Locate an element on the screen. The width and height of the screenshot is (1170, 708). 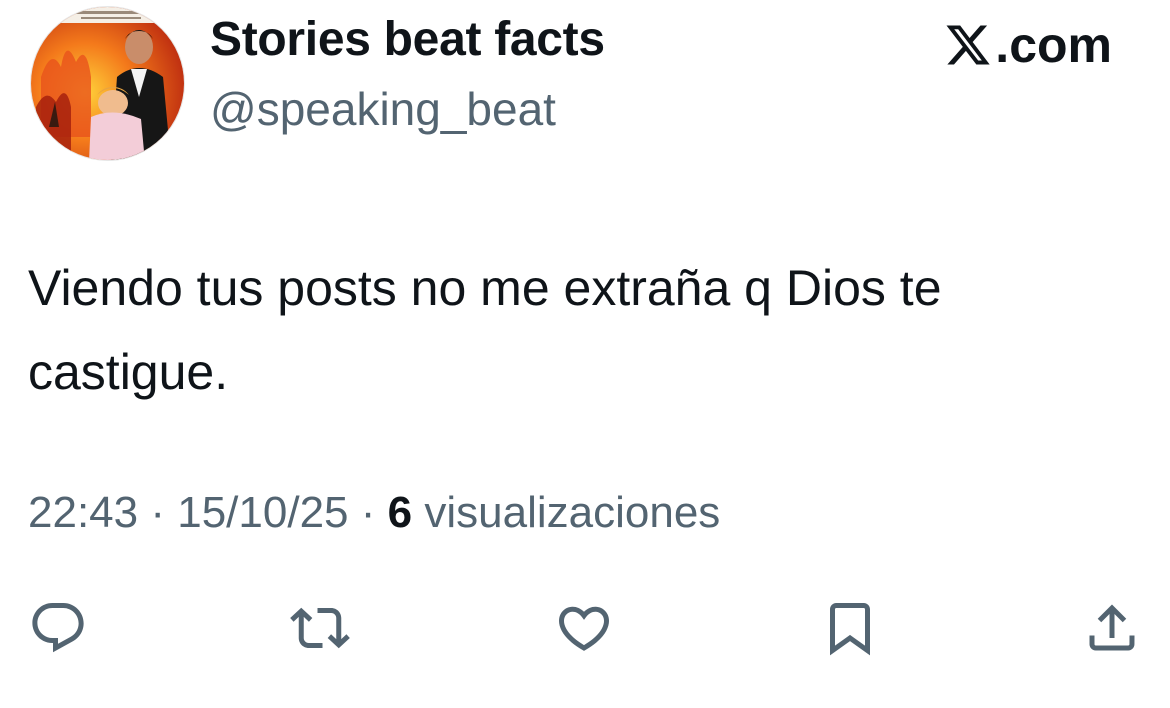
brand-label: .com is located at coordinates (1053, 45).